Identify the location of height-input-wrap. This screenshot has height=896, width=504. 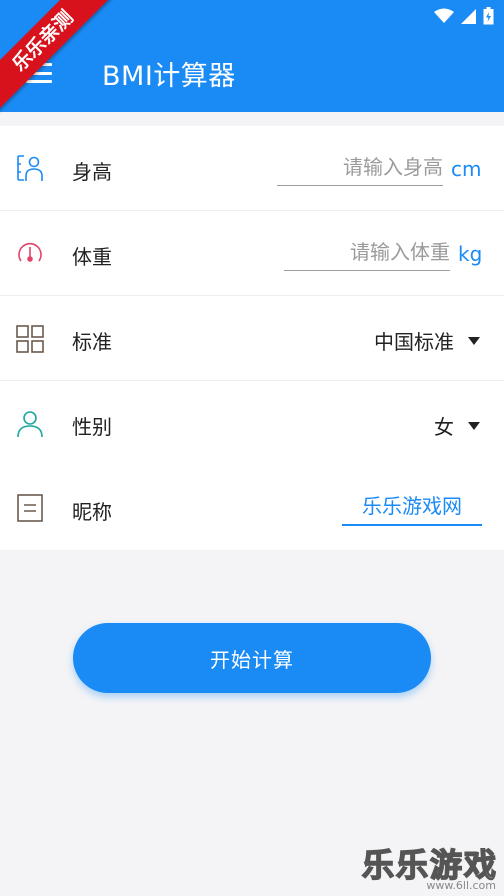
(360, 168).